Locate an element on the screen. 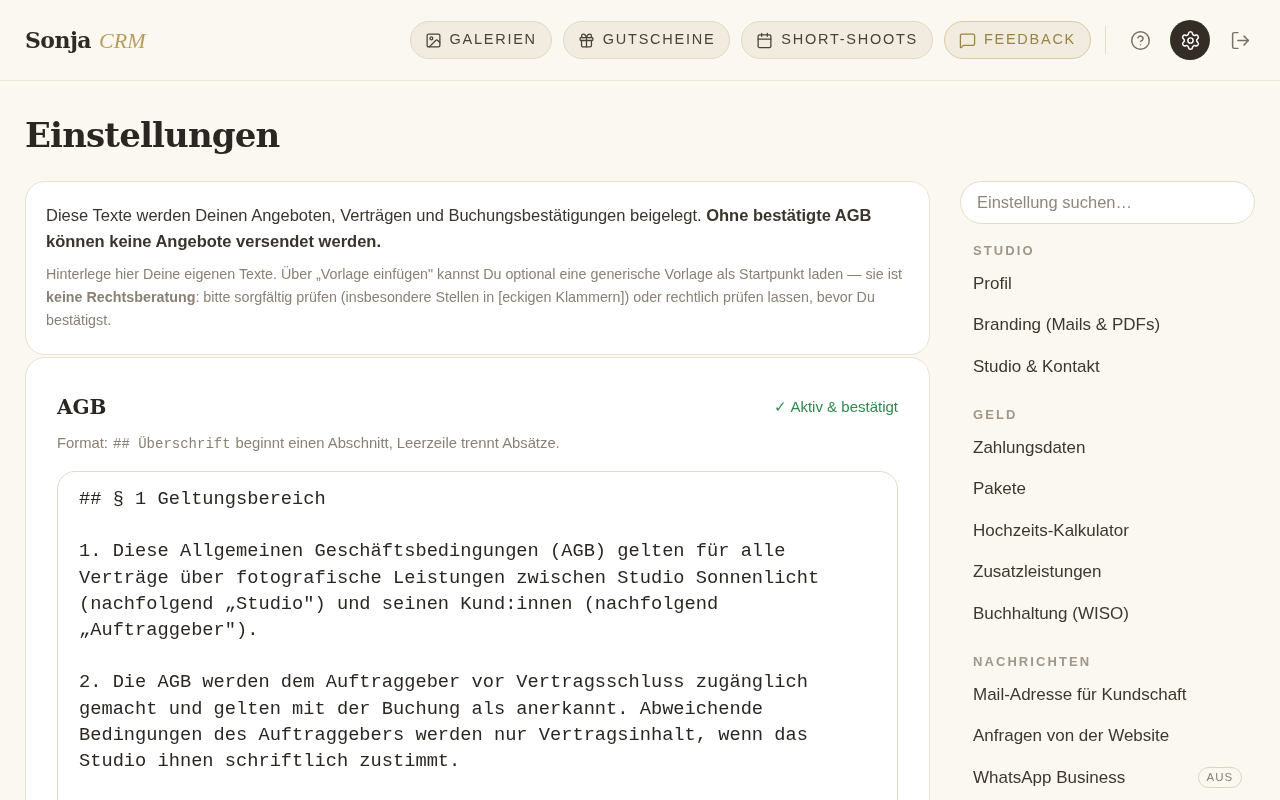 This screenshot has width=1280, height=800. help-icon is located at coordinates (1140, 40).